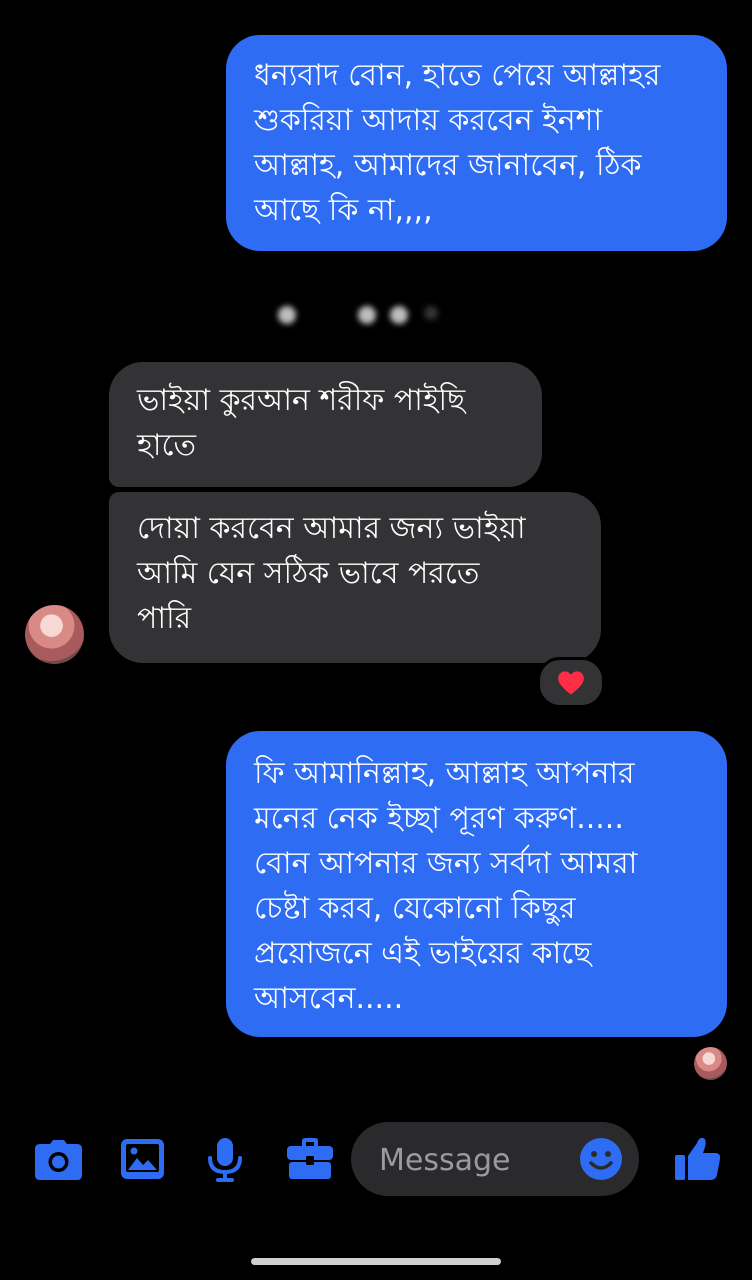 This screenshot has height=1280, width=752. What do you see at coordinates (142, 1159) in the screenshot?
I see `image-icon` at bounding box center [142, 1159].